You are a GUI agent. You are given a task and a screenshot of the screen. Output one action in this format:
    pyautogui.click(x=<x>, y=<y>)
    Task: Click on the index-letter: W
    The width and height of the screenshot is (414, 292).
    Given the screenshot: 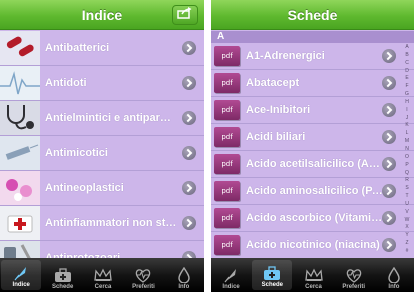 What is the action you would take?
    pyautogui.click(x=407, y=220)
    